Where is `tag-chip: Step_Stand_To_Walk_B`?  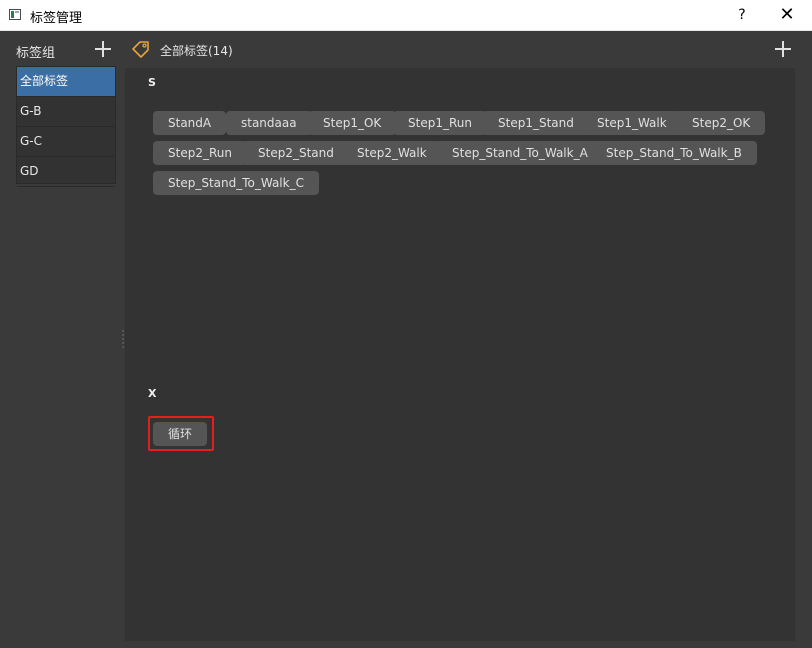
tag-chip: Step_Stand_To_Walk_B is located at coordinates (674, 153).